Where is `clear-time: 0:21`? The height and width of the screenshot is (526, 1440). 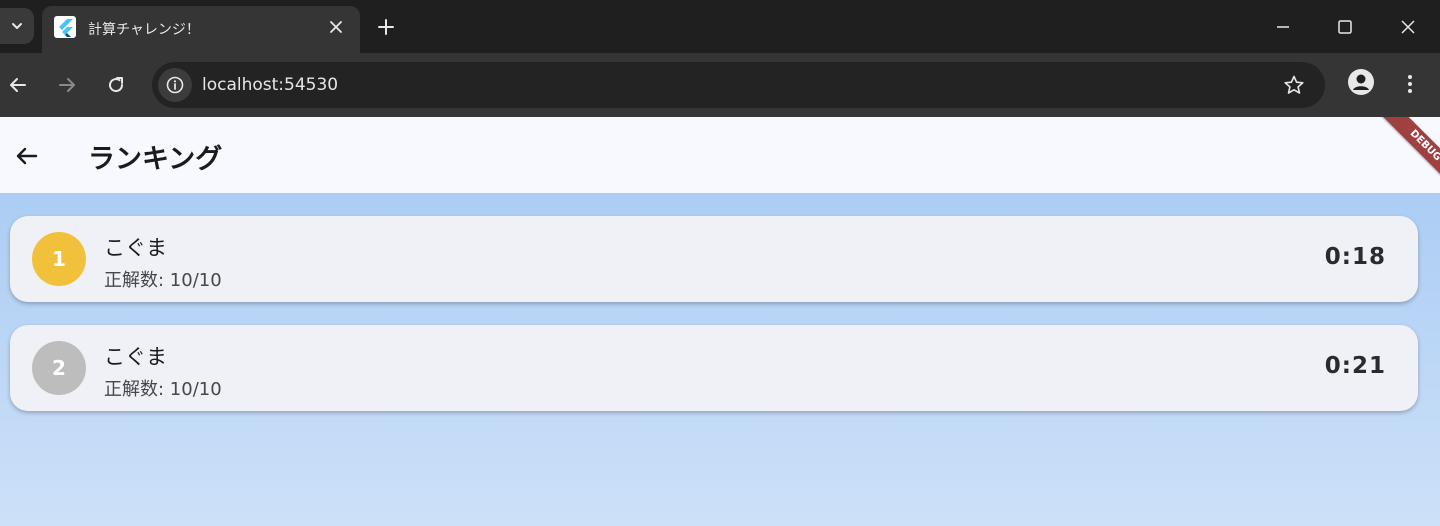 clear-time: 0:21 is located at coordinates (1355, 366).